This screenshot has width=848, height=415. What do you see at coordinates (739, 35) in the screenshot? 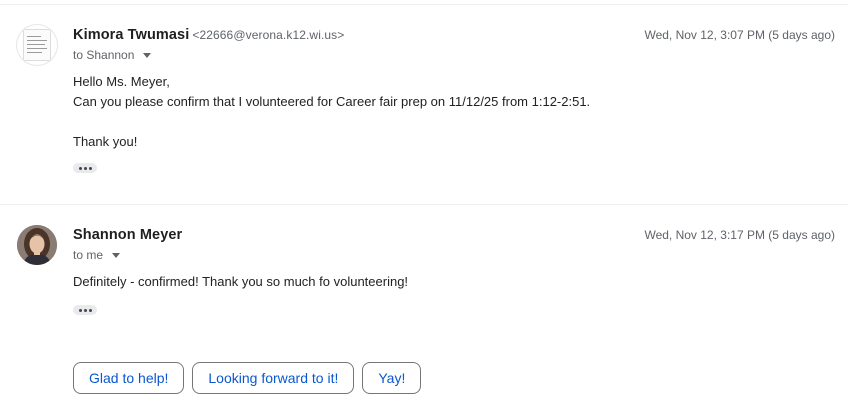
I see `message-timestamp: Wed, Nov 12, 3:07 PM (5 days ago)` at bounding box center [739, 35].